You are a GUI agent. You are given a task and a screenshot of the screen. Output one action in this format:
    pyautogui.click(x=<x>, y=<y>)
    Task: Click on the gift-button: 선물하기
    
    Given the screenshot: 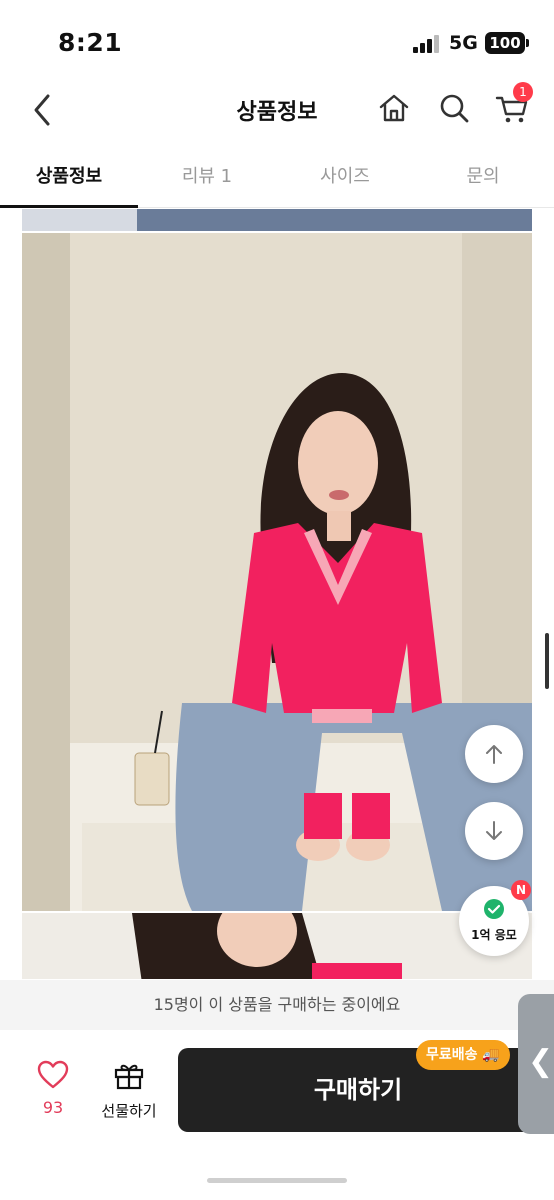 What is the action you would take?
    pyautogui.click(x=129, y=1090)
    